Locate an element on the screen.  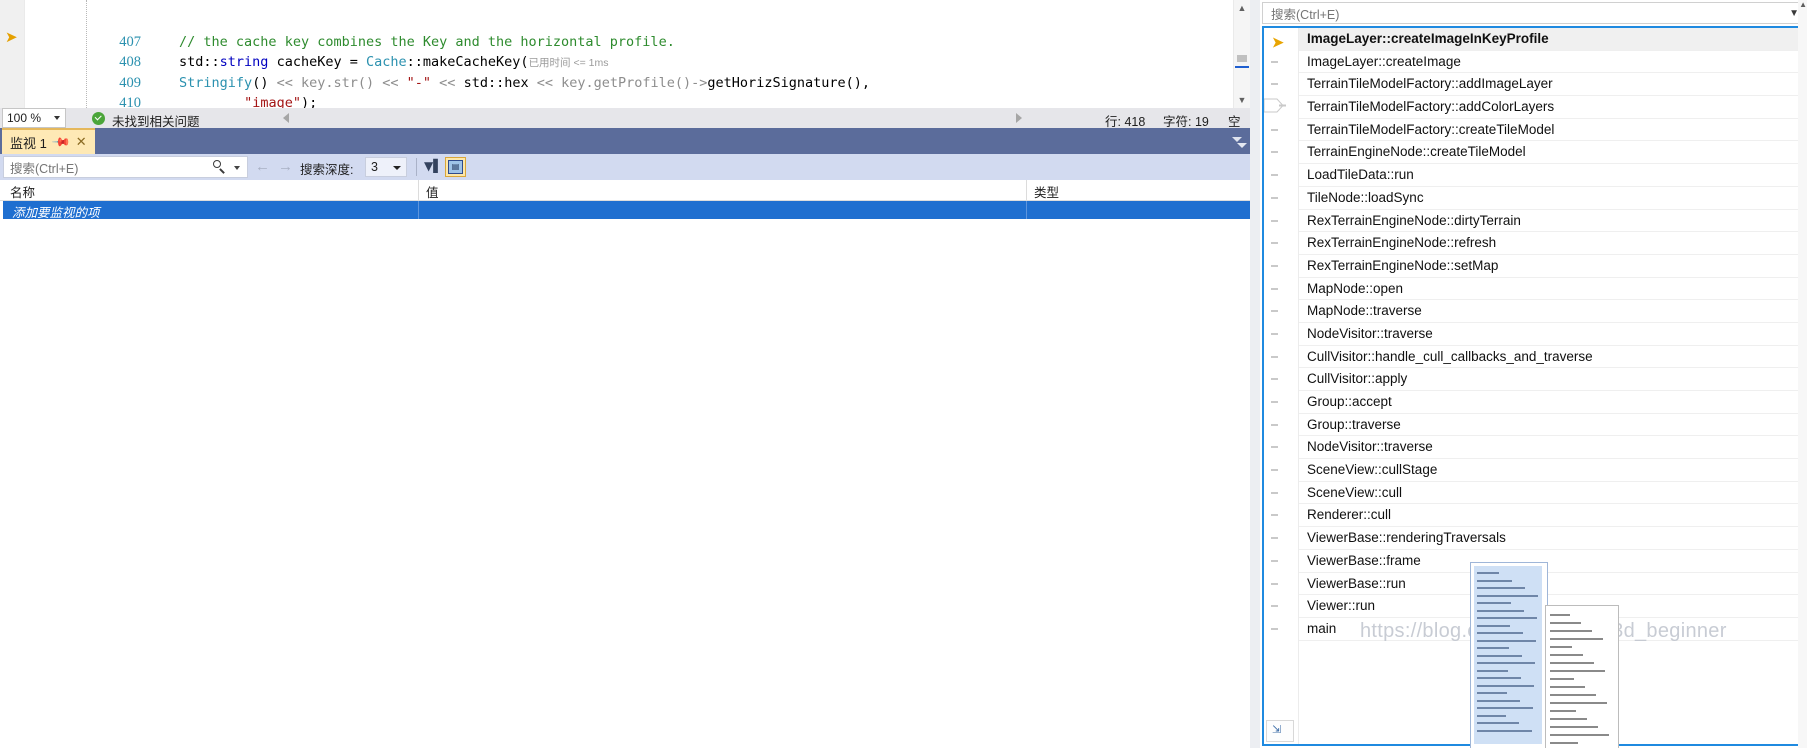
search-depth-label: 搜索深度: is located at coordinates (327, 170).